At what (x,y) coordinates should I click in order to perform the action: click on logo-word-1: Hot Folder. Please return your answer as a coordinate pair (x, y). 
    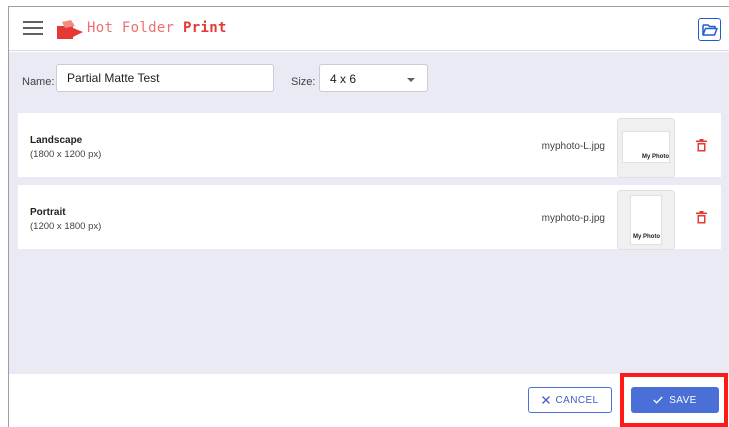
    Looking at the image, I should click on (131, 28).